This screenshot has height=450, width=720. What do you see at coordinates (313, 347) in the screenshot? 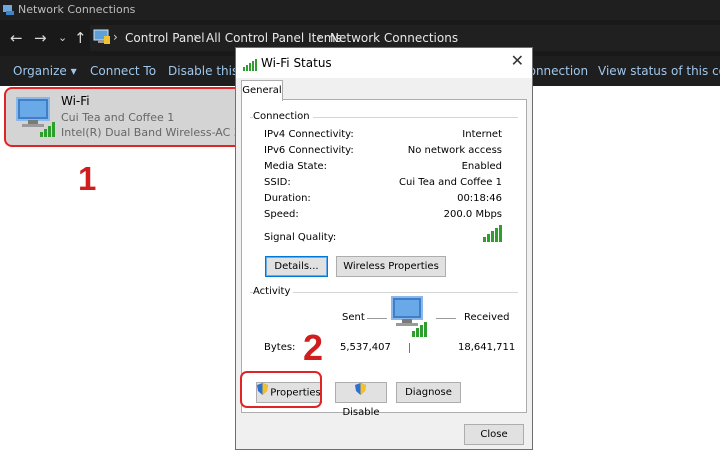
I see `step-marker-2: 2` at bounding box center [313, 347].